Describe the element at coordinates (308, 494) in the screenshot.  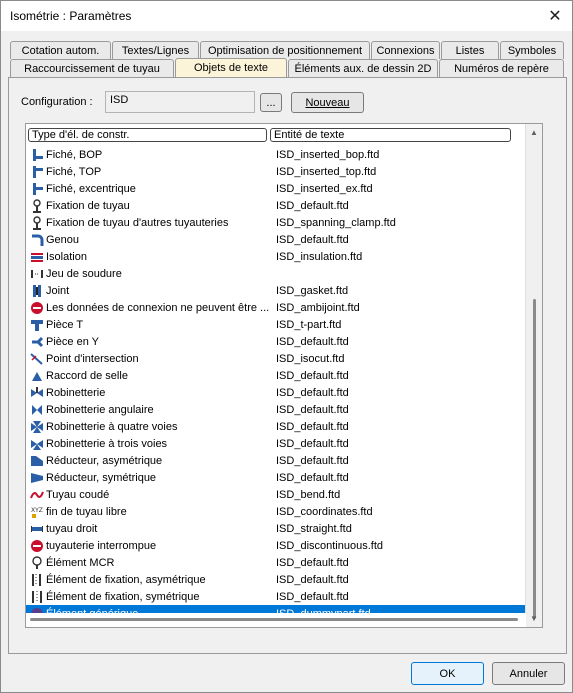
I see `row-entity-label: ISD_bend.ftd` at that location.